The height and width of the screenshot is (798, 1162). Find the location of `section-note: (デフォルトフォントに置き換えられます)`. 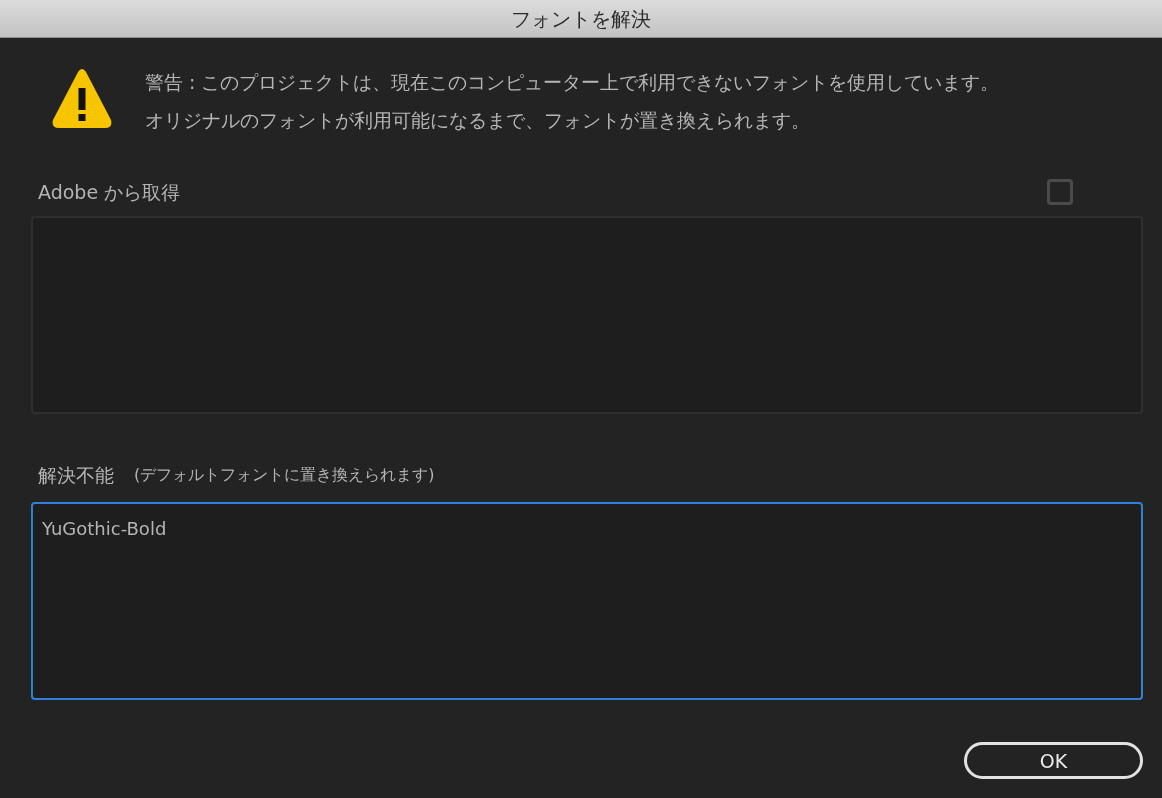

section-note: (デフォルトフォントに置き換えられます) is located at coordinates (284, 475).